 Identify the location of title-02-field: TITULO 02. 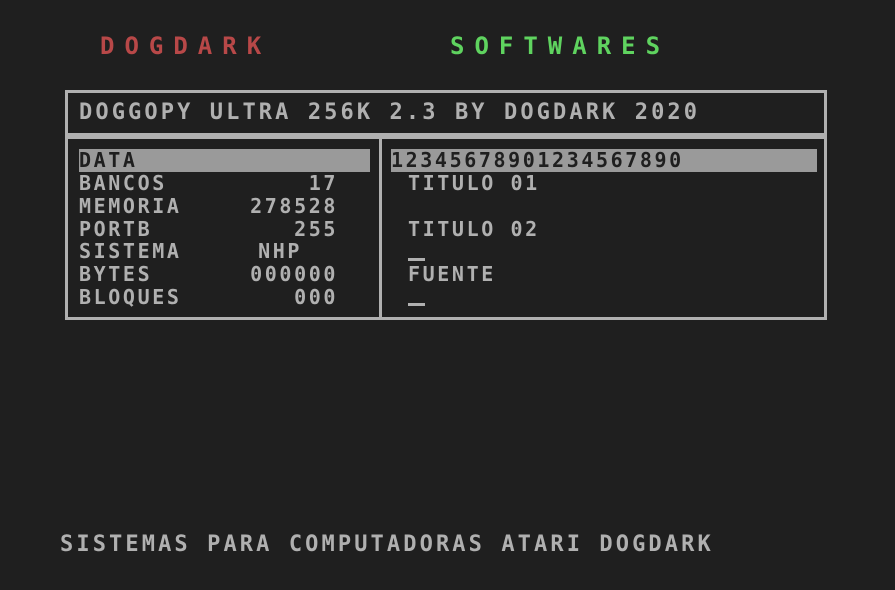
(474, 229).